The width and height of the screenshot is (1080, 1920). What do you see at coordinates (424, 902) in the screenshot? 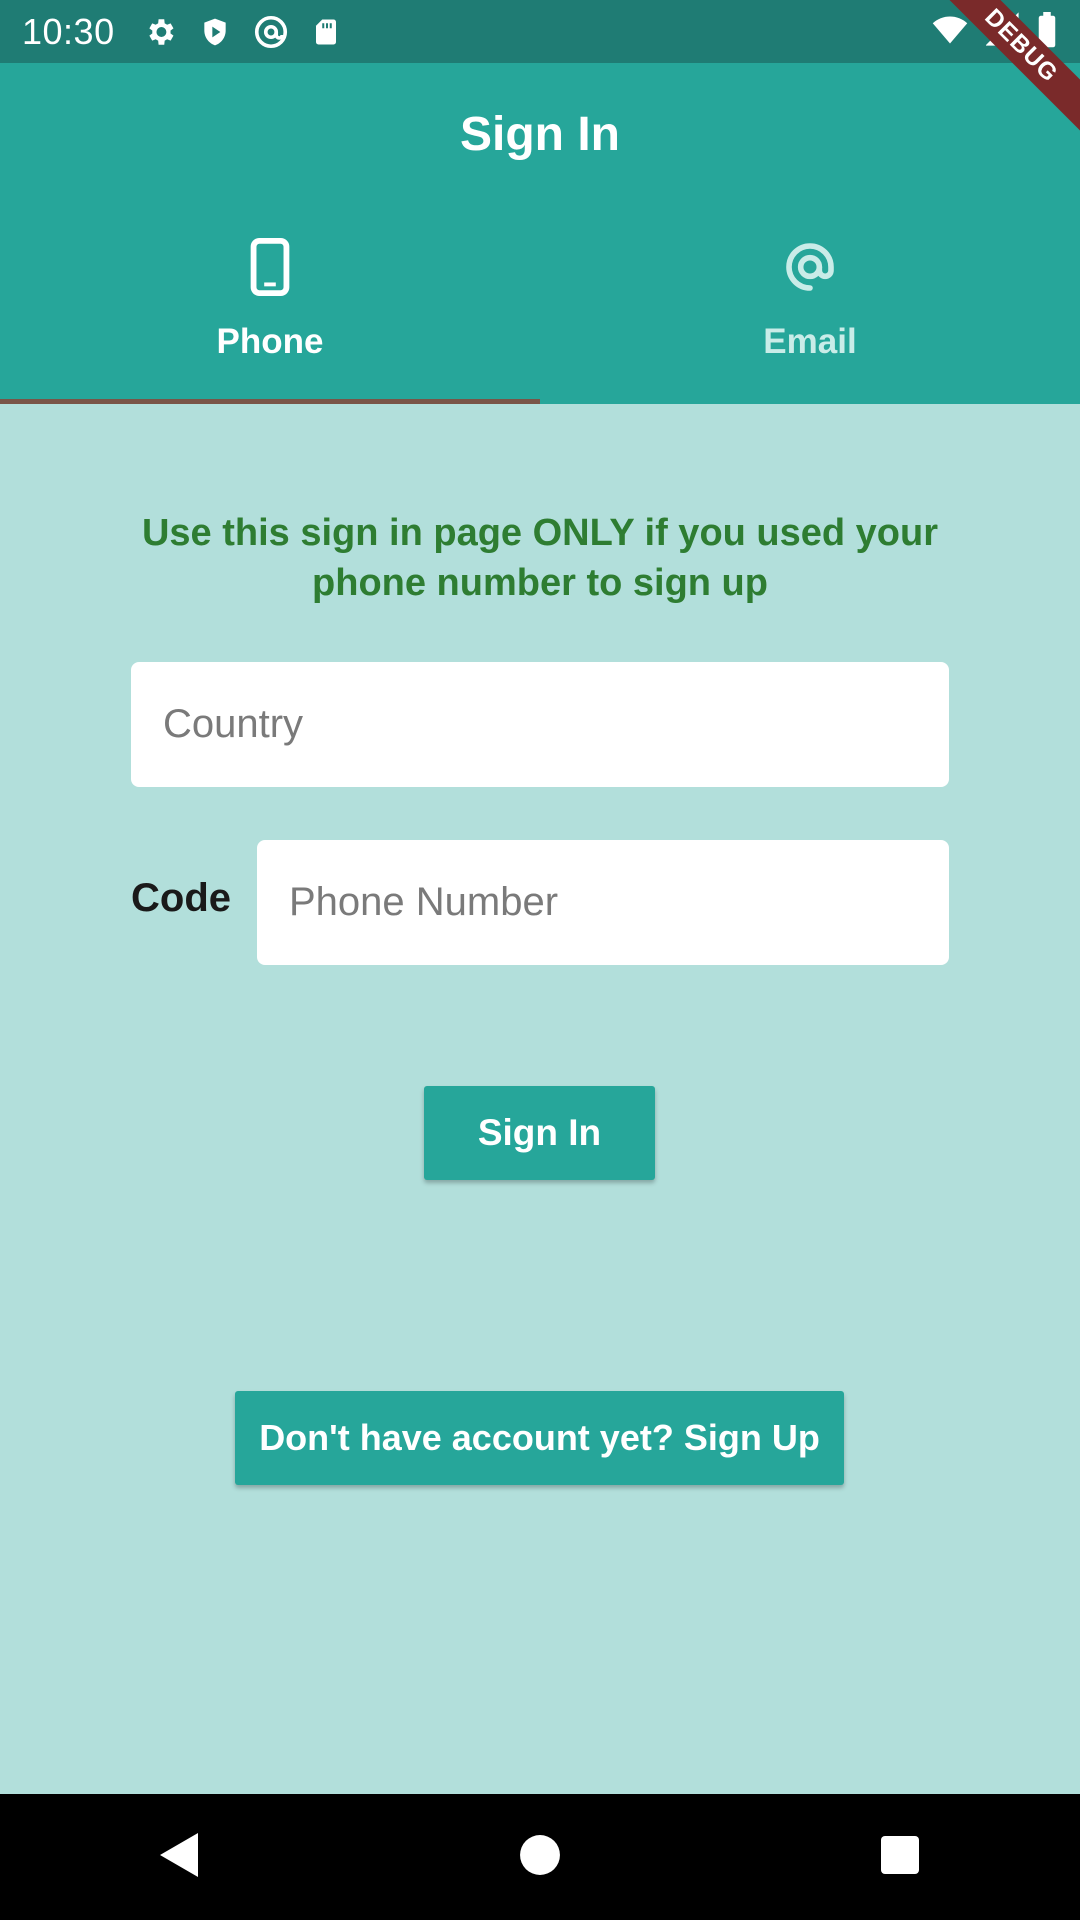
I see `phone-number-placeholder: Phone Number` at bounding box center [424, 902].